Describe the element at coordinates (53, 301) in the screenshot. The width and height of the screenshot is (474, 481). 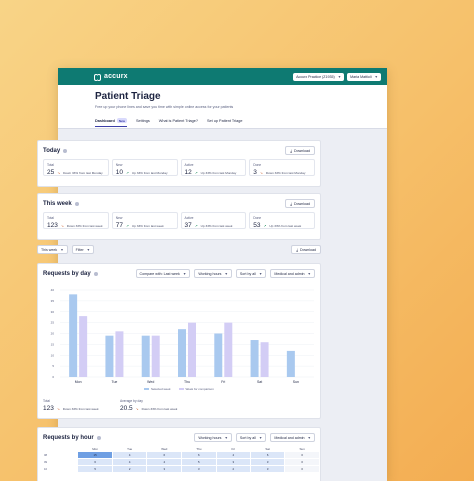
I see `y-tick-label: 35` at that location.